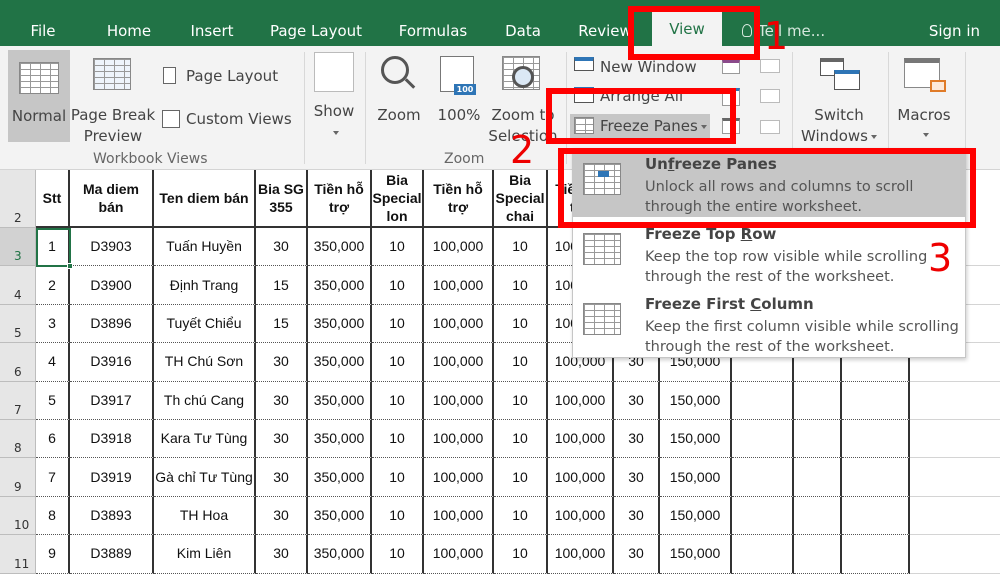 The image size is (1000, 576). Describe the element at coordinates (205, 400) in the screenshot. I see `table-cell: Th chú Cang` at that location.